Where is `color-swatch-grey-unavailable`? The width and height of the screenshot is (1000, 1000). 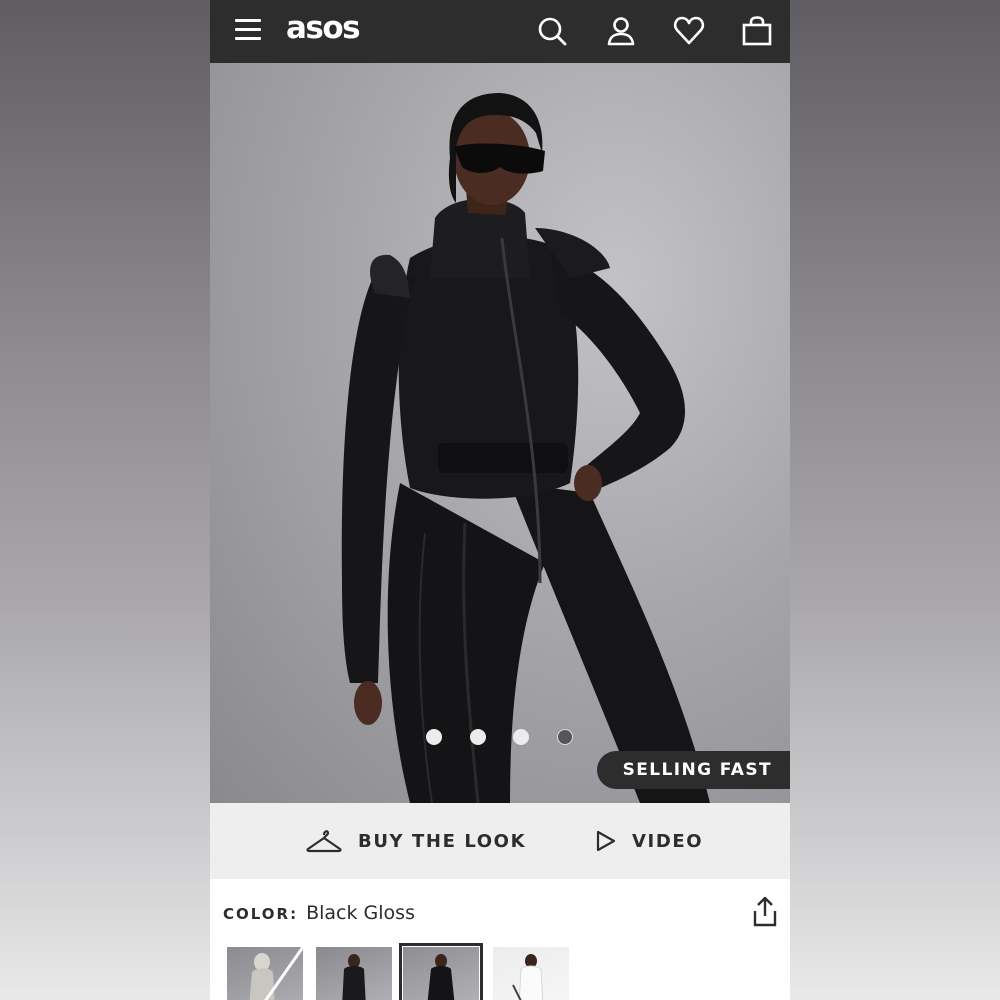
color-swatch-grey-unavailable is located at coordinates (265, 973).